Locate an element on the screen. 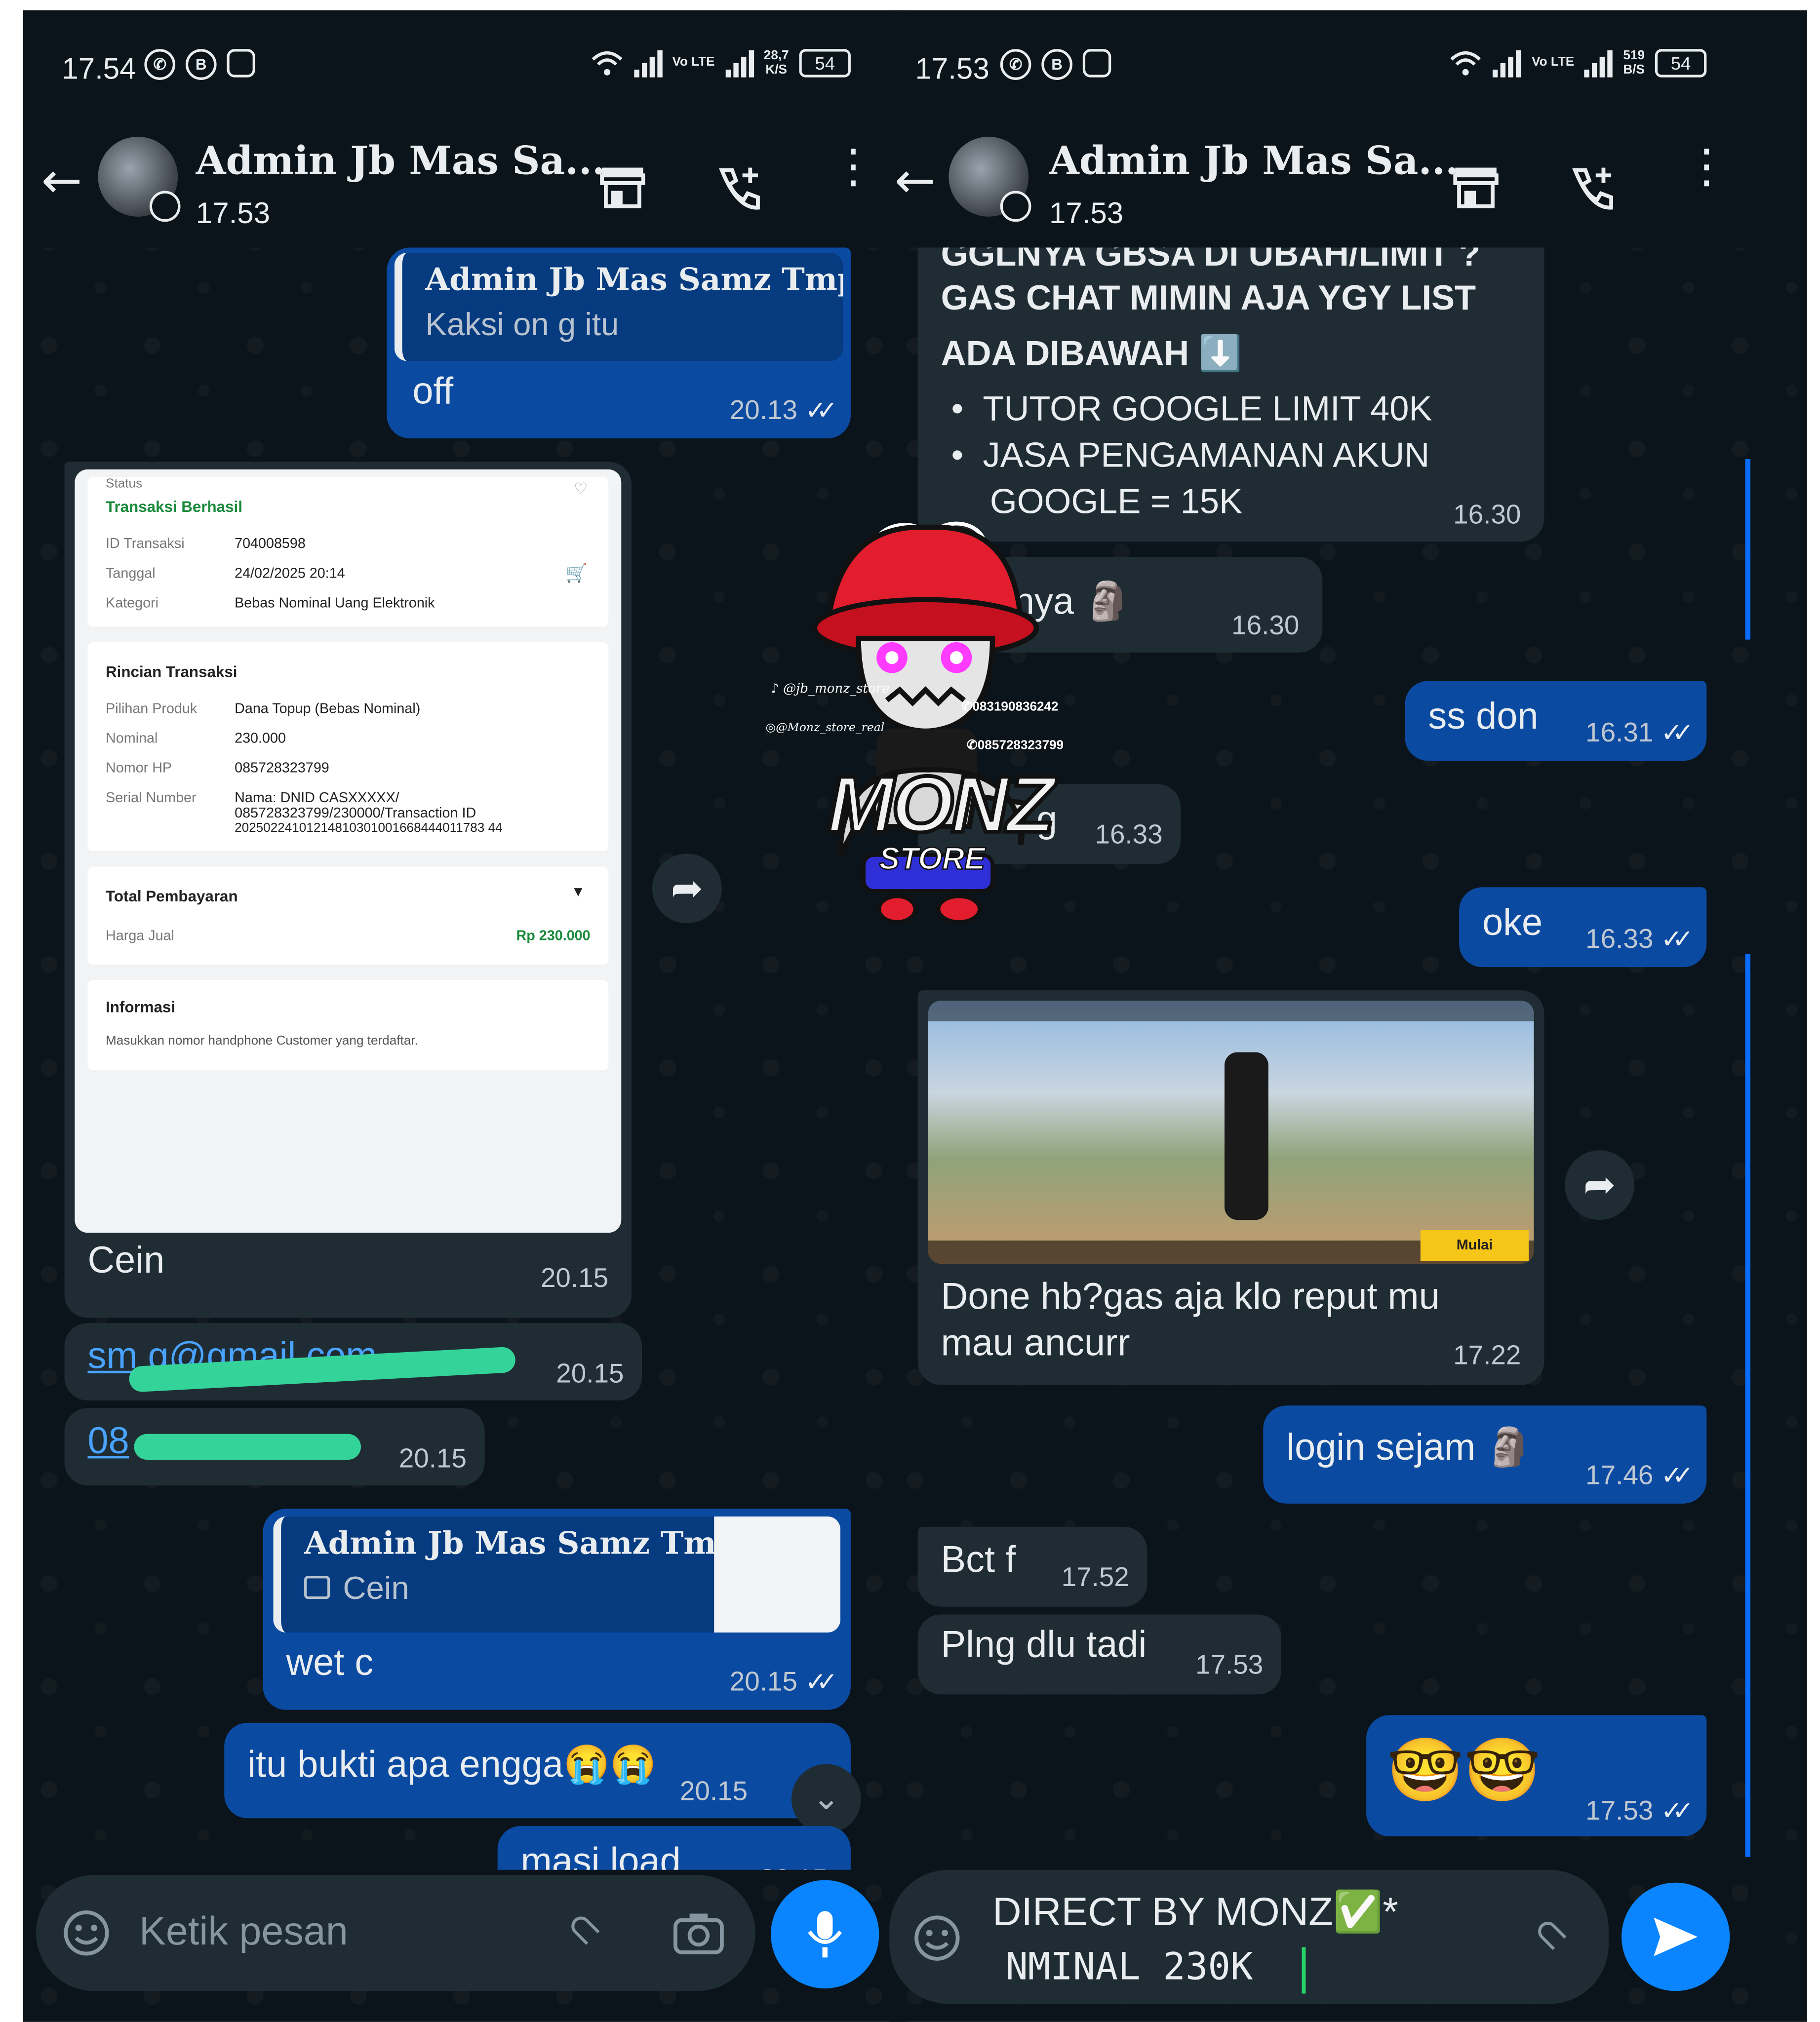 This screenshot has width=1820, height=2022. message-time: 17.22 is located at coordinates (1487, 1356).